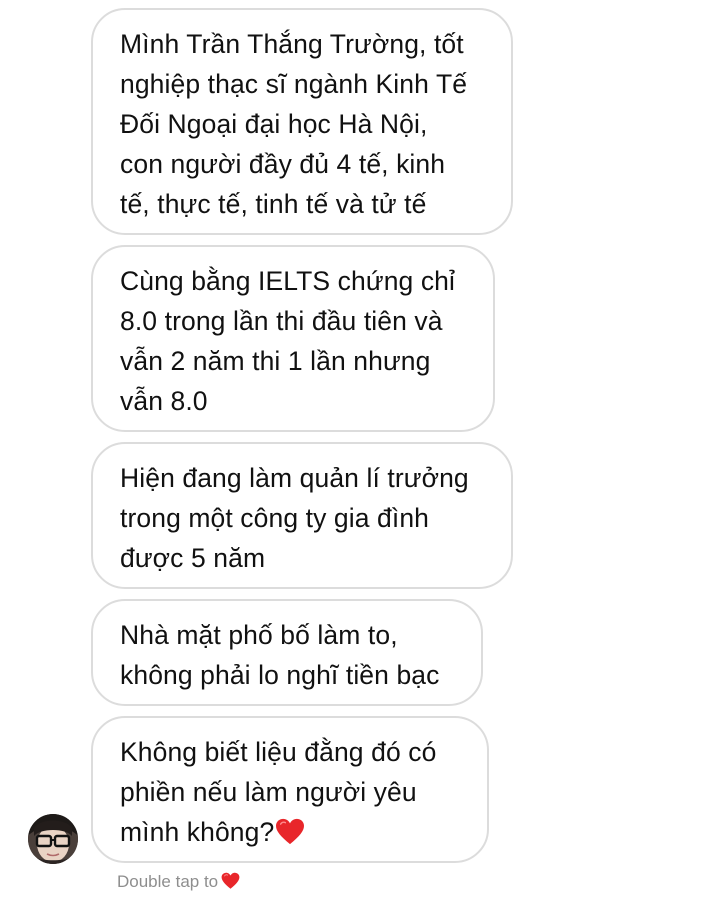  Describe the element at coordinates (283, 164) in the screenshot. I see `message-line: con người đầy đủ 4 tế, kinh` at that location.